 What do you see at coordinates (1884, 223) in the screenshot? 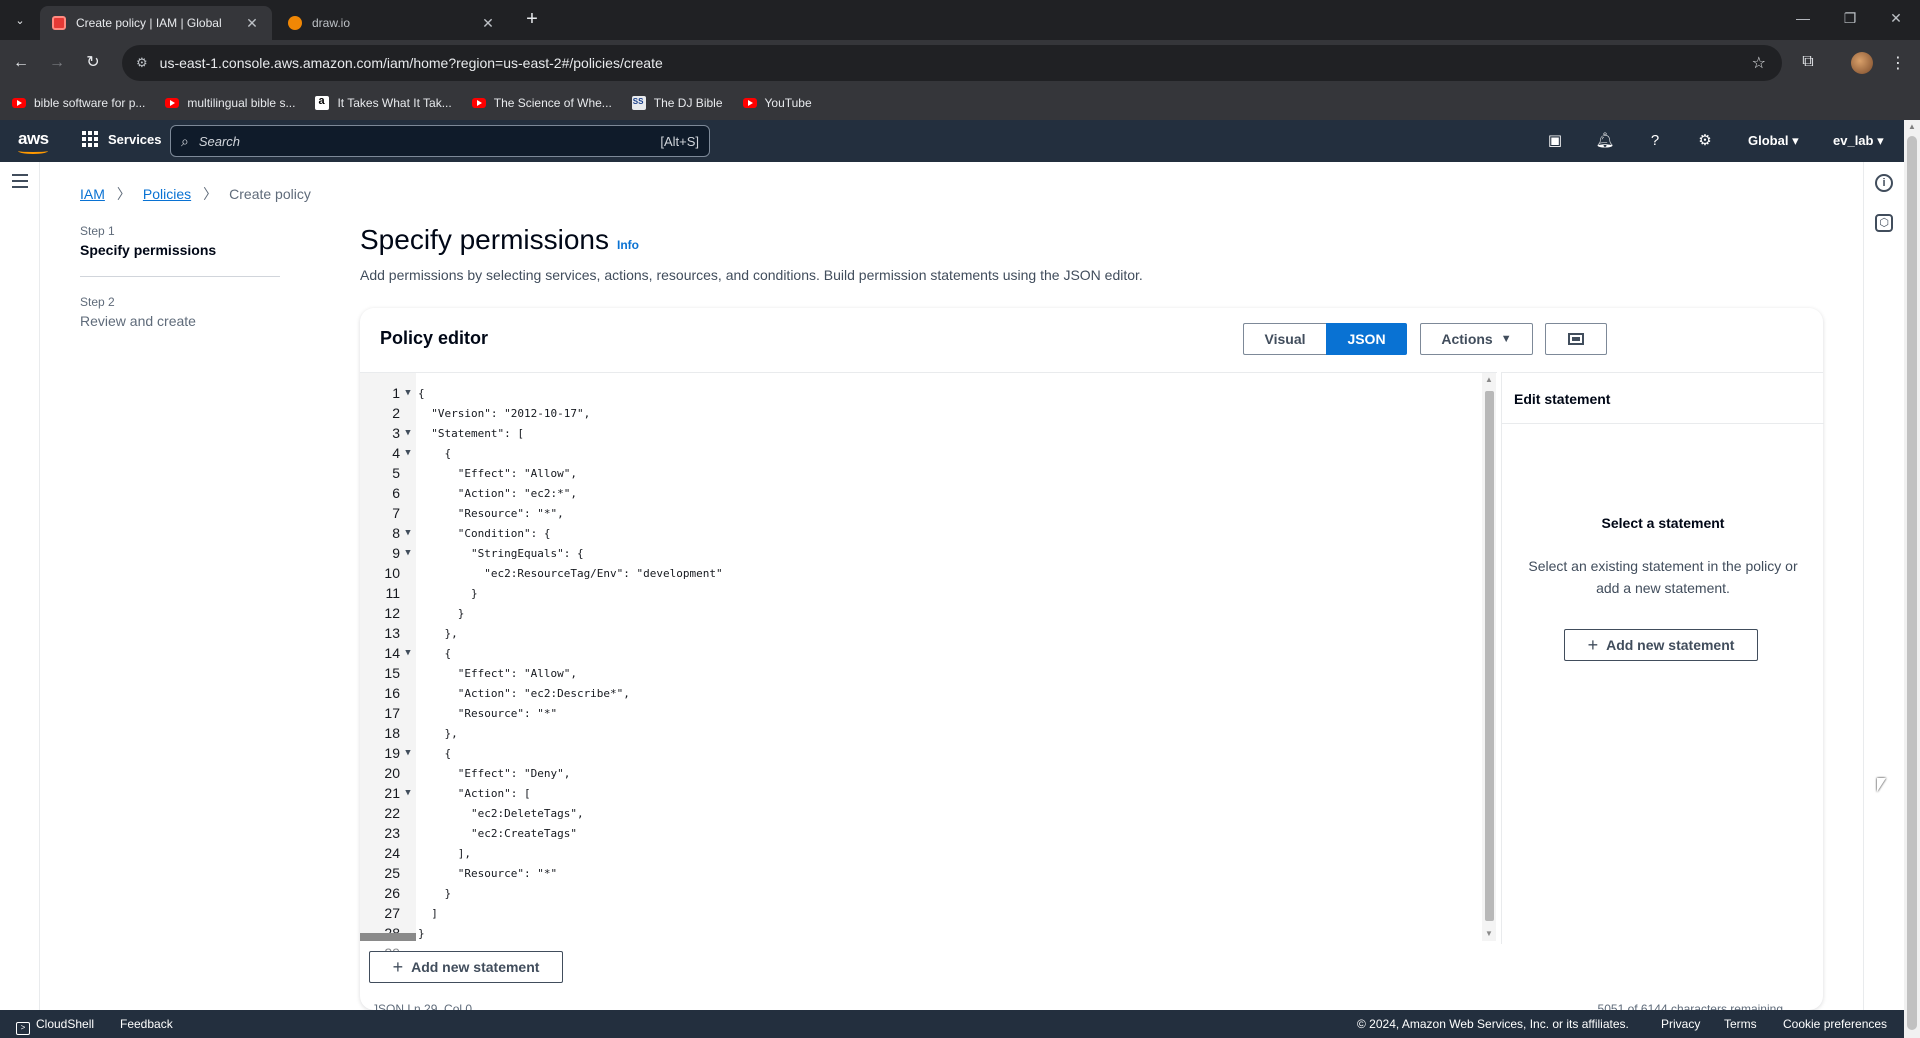
I see `assistant-icon: ⬡` at bounding box center [1884, 223].